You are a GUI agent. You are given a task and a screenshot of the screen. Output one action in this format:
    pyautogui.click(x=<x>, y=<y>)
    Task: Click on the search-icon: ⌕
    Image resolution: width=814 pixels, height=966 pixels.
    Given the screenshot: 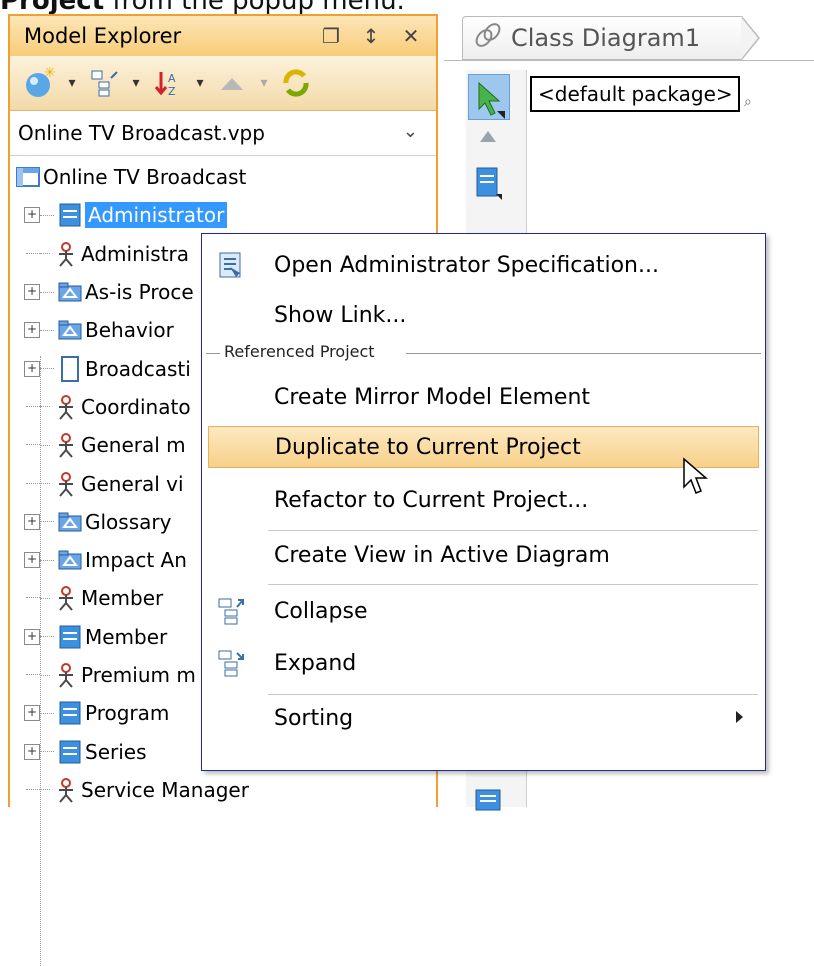 What is the action you would take?
    pyautogui.click(x=748, y=102)
    